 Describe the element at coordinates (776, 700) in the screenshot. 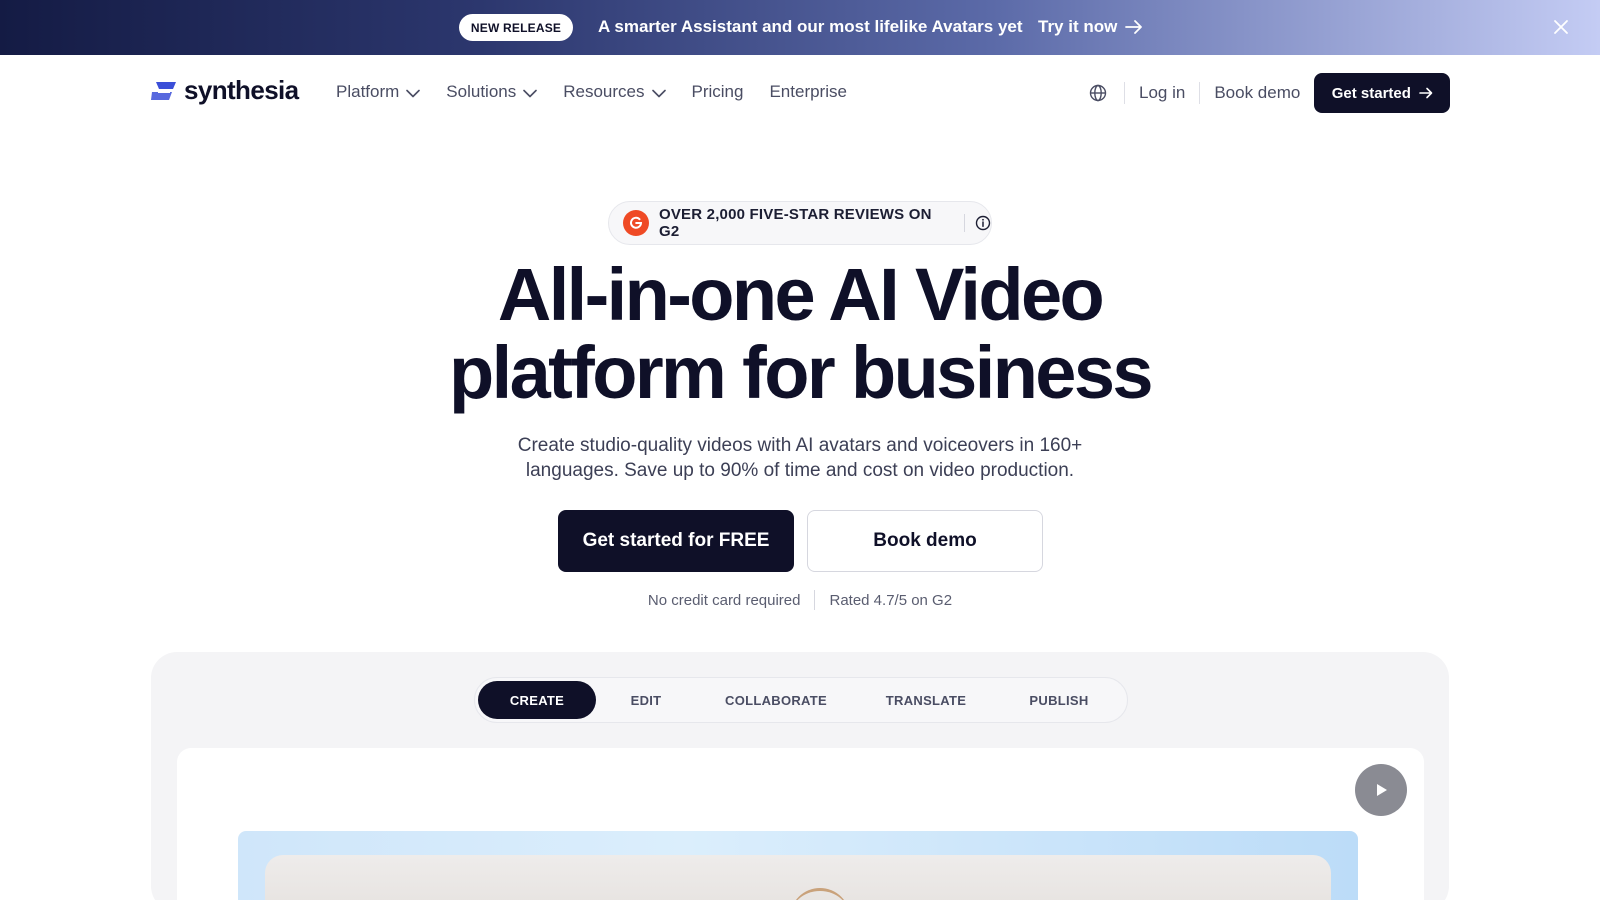

I see `tab-collaborate: COLLABORATE` at that location.